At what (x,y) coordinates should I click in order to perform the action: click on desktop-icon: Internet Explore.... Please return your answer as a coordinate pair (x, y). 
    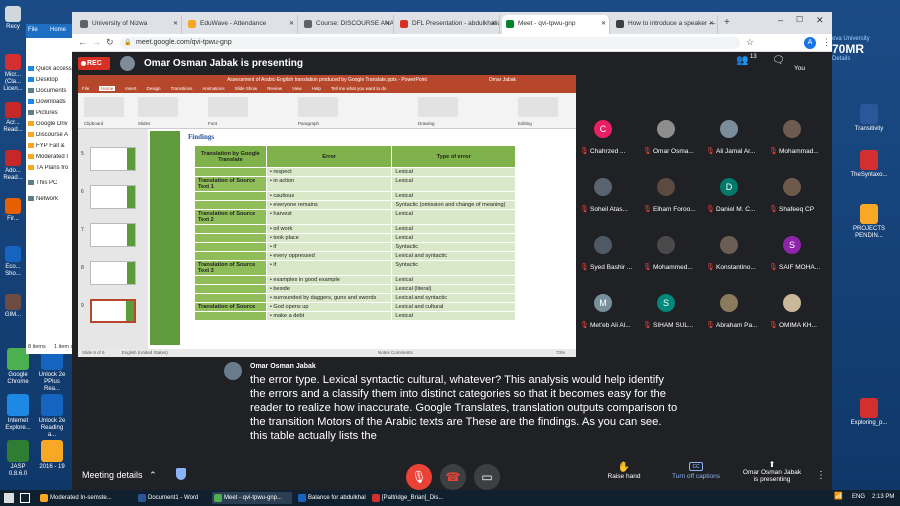
    Looking at the image, I should click on (18, 413).